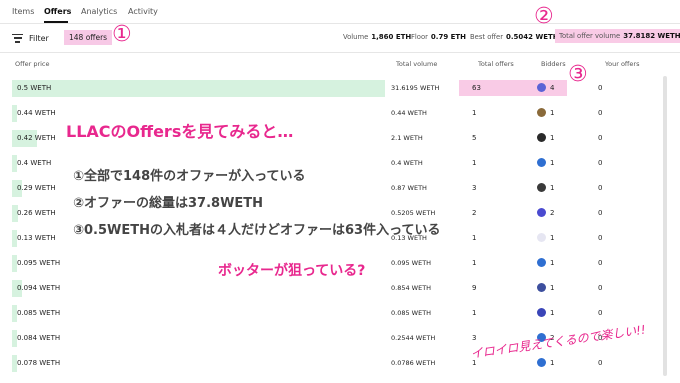 The image size is (680, 383). I want to click on tab-activity: Activity, so click(143, 11).